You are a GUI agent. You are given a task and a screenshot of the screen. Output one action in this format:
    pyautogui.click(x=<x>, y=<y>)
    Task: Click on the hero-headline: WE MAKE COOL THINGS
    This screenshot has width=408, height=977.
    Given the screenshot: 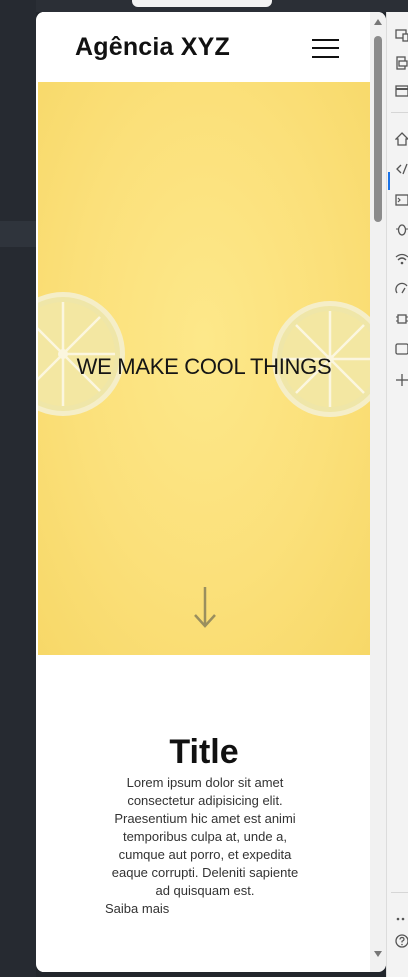 What is the action you would take?
    pyautogui.click(x=204, y=366)
    